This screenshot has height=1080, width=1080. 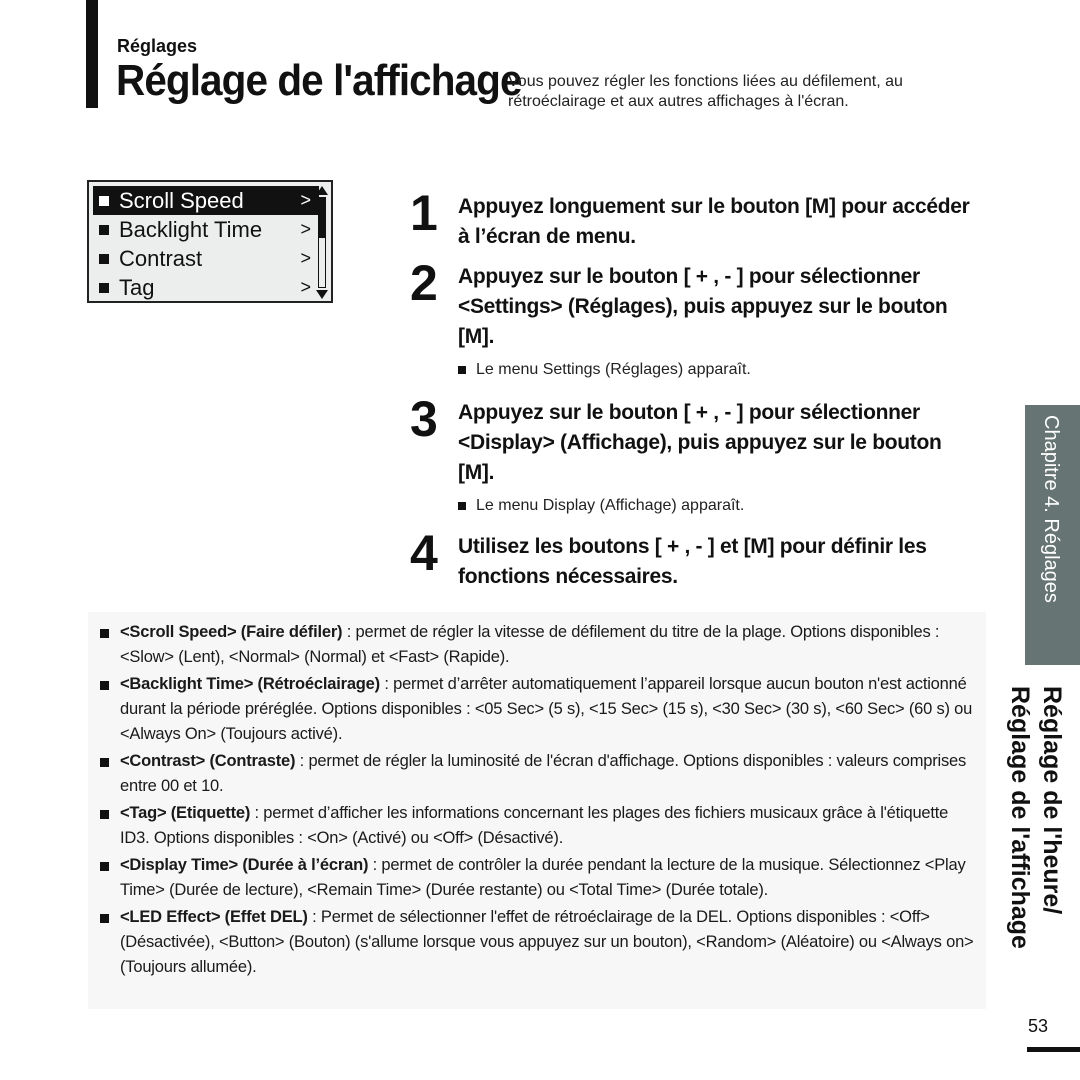 What do you see at coordinates (231, 632) in the screenshot?
I see `option-term: <Scroll Speed> (Faire défiler)` at bounding box center [231, 632].